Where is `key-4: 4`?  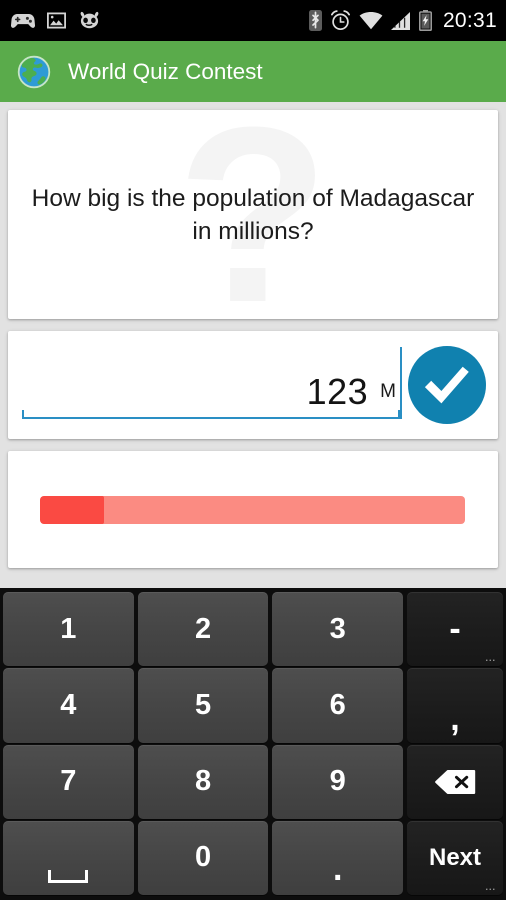
key-4: 4 is located at coordinates (68, 705).